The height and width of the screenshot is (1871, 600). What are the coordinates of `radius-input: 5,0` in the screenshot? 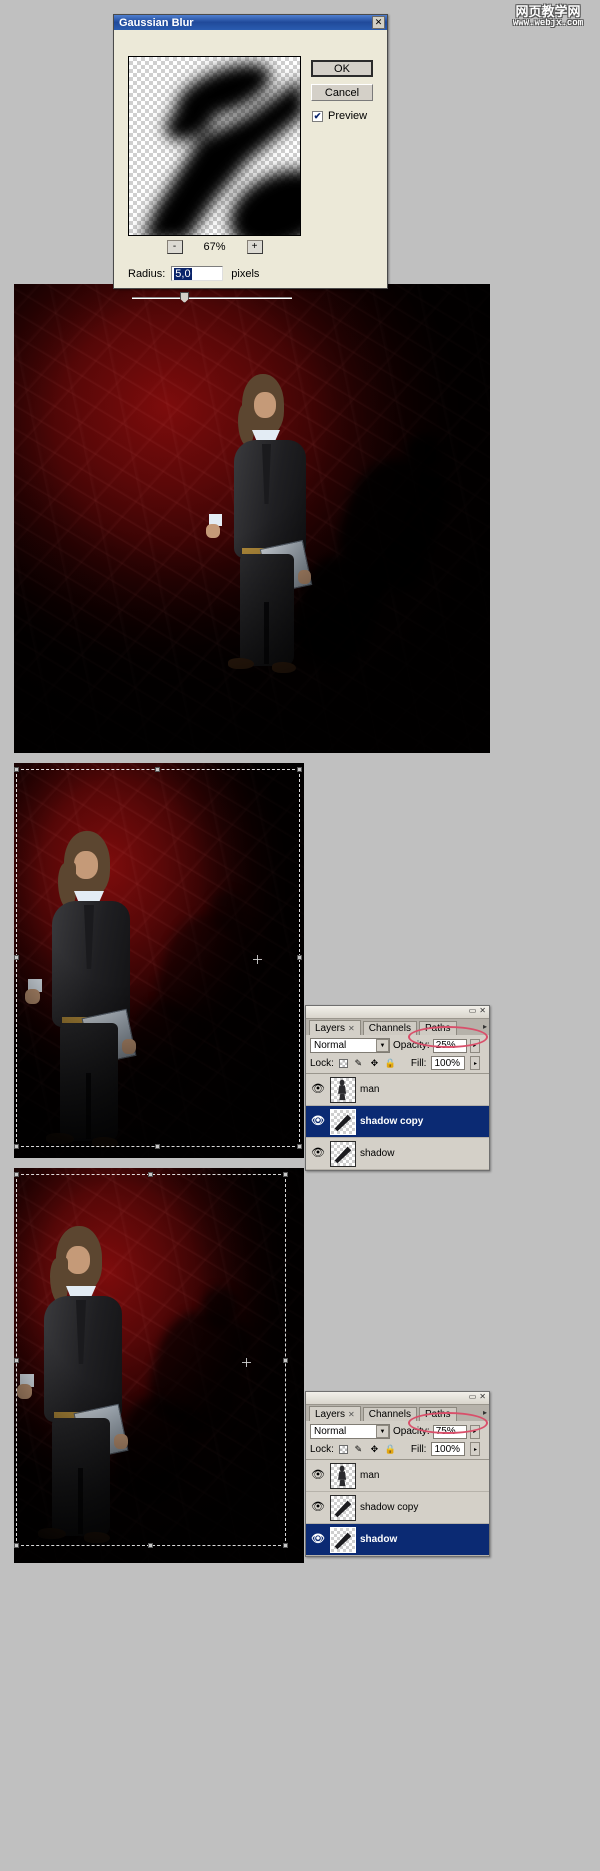 It's located at (197, 273).